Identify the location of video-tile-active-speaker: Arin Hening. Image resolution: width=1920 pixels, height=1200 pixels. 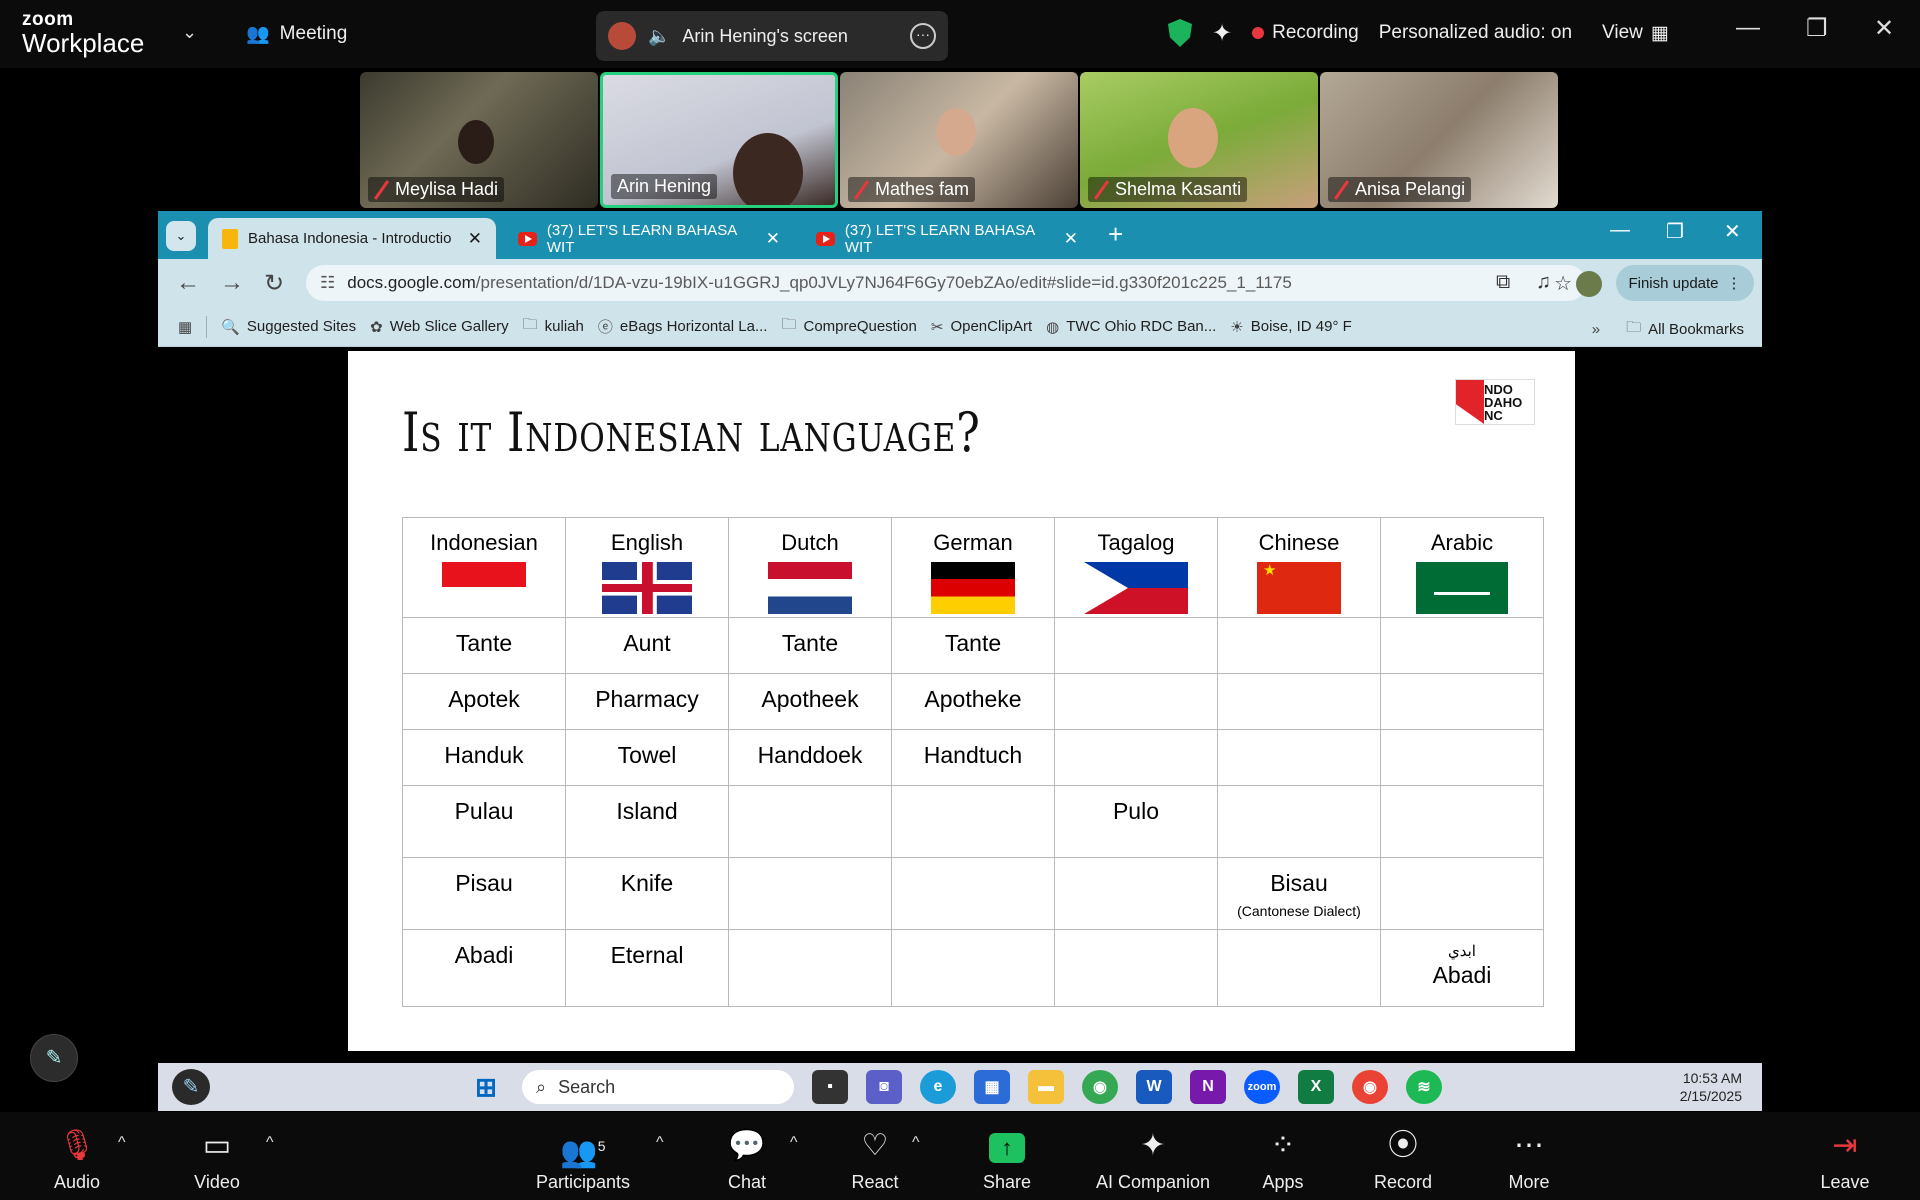
(719, 140).